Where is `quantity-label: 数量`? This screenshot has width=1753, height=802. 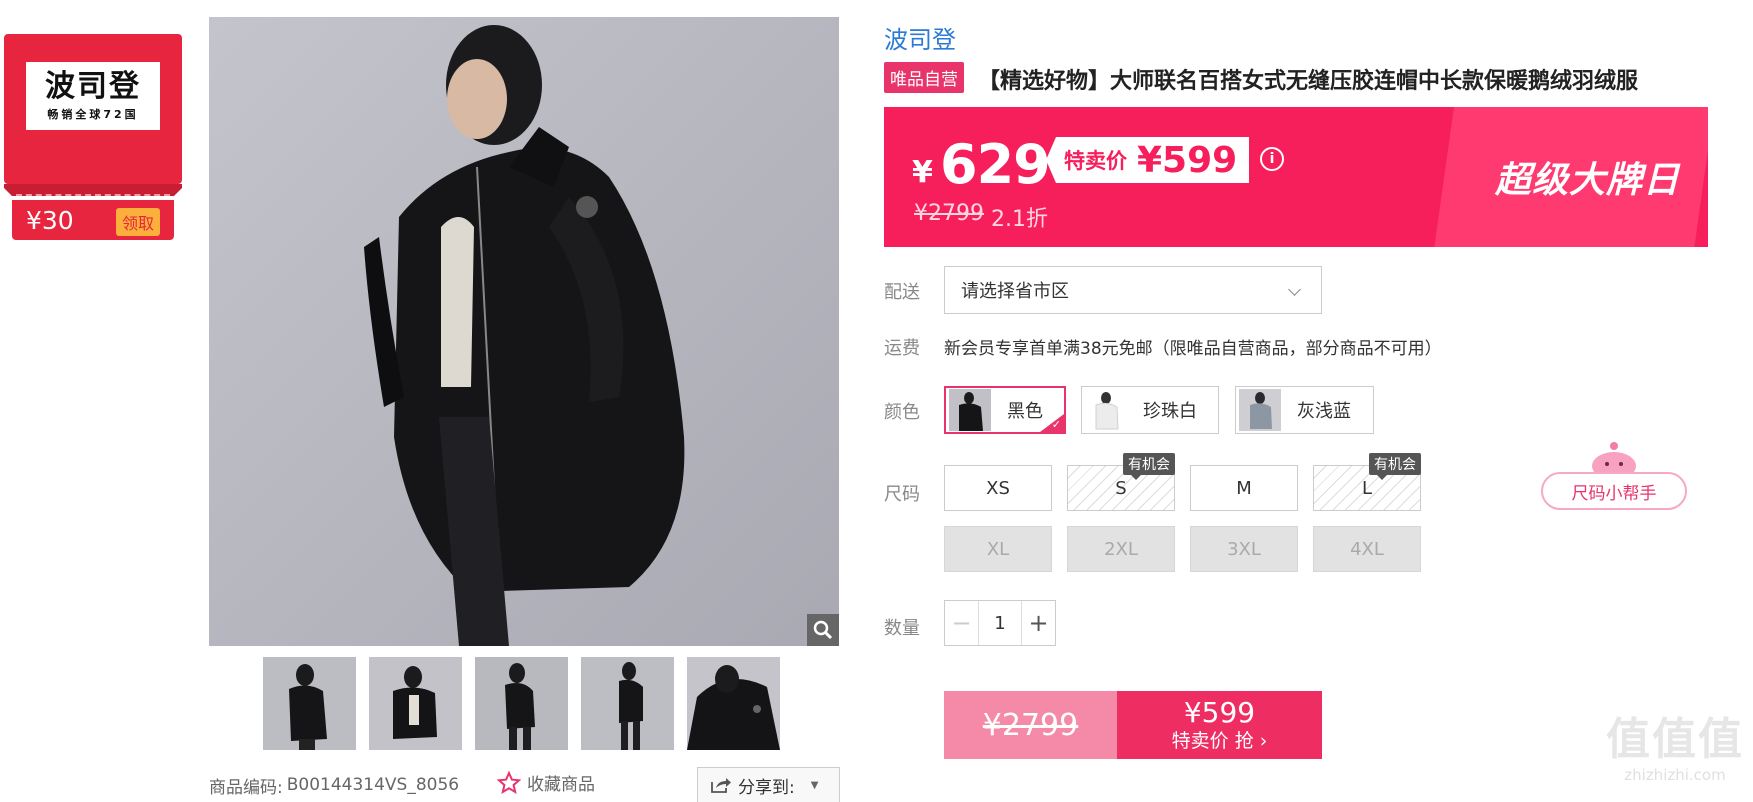
quantity-label: 数量 is located at coordinates (902, 628).